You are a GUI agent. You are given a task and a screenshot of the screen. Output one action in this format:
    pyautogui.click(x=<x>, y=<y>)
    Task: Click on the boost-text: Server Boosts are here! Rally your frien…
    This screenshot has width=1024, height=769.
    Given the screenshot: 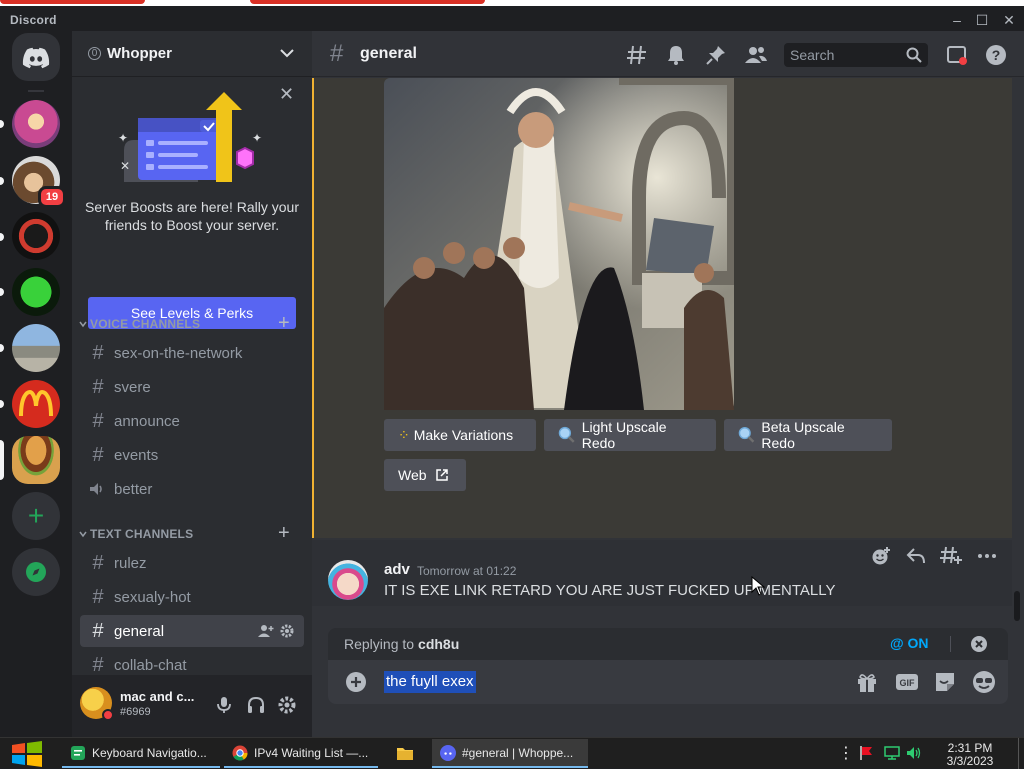 What is the action you would take?
    pyautogui.click(x=192, y=216)
    